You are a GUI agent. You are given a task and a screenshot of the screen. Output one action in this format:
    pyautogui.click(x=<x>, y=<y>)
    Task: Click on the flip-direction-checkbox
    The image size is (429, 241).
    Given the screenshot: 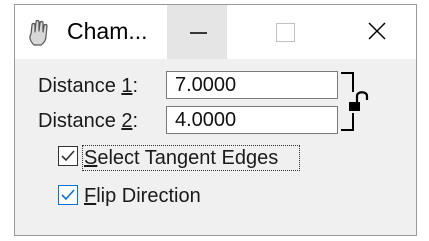 What is the action you would take?
    pyautogui.click(x=68, y=195)
    